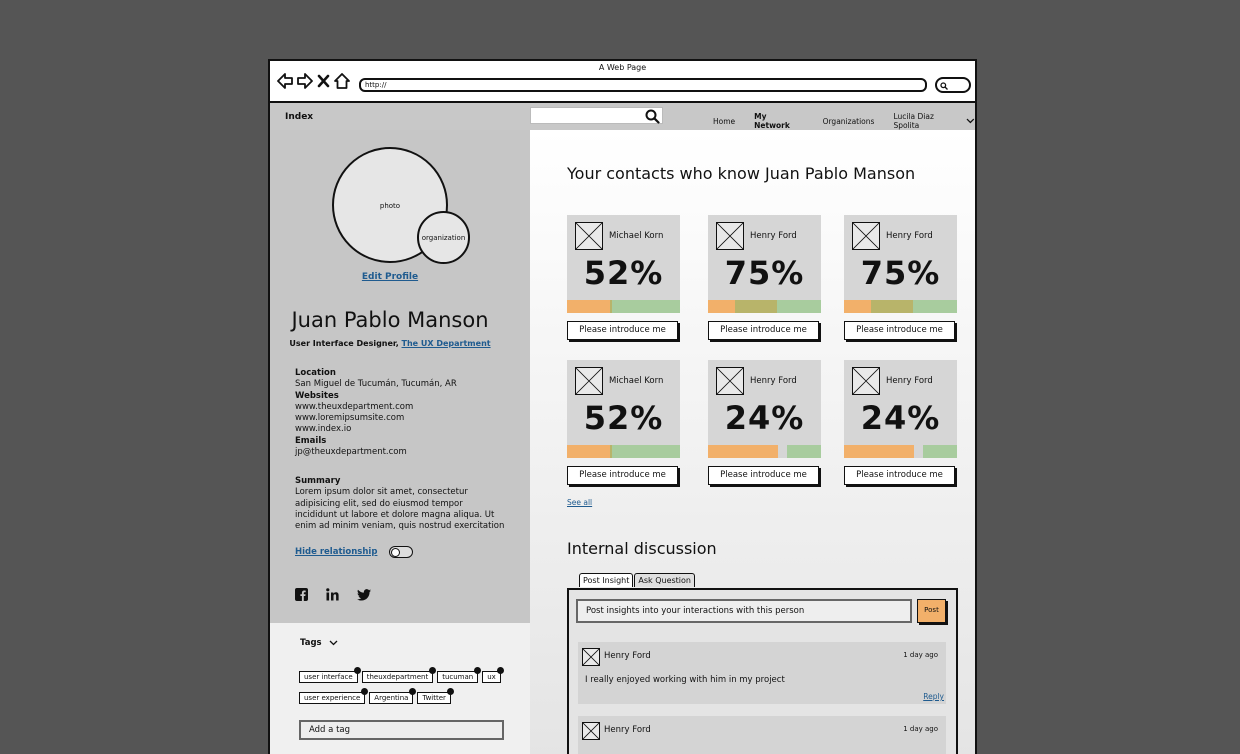 This screenshot has width=1240, height=754. What do you see at coordinates (622, 67) in the screenshot?
I see `window-title: A Web Page` at bounding box center [622, 67].